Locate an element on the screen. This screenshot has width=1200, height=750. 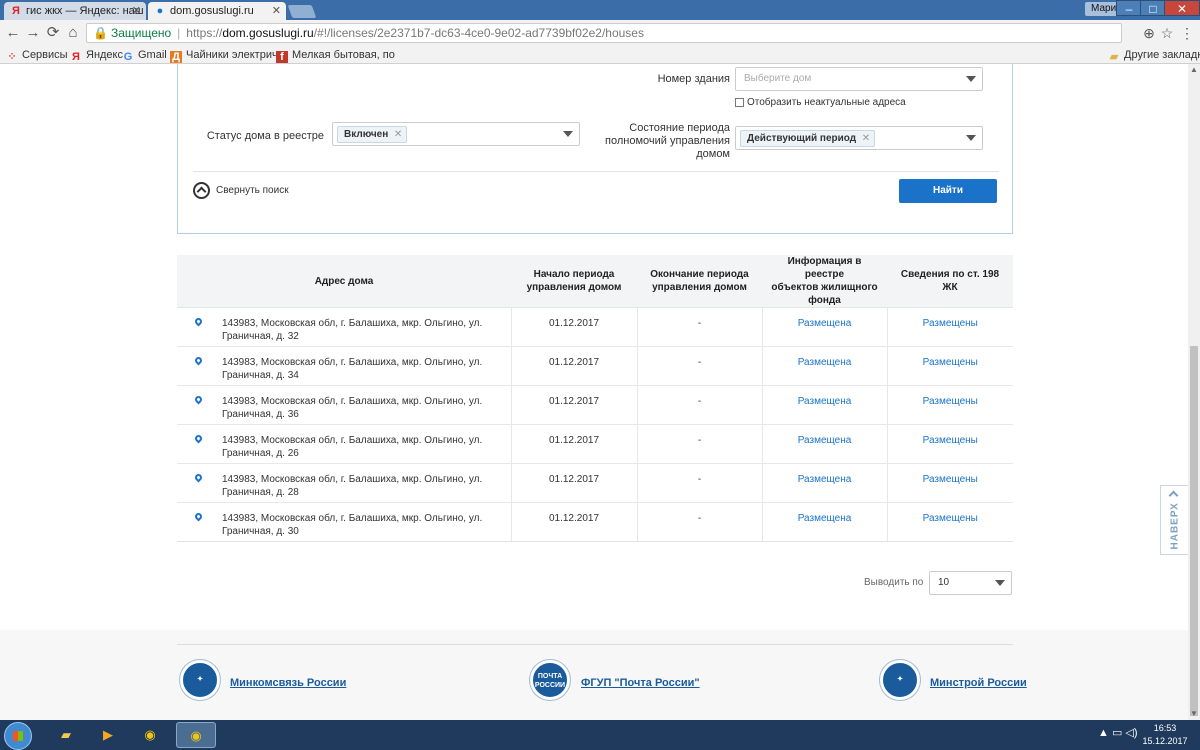
show-inactive-label: Отобразить неактуальные адреса is located at coordinates (826, 102).